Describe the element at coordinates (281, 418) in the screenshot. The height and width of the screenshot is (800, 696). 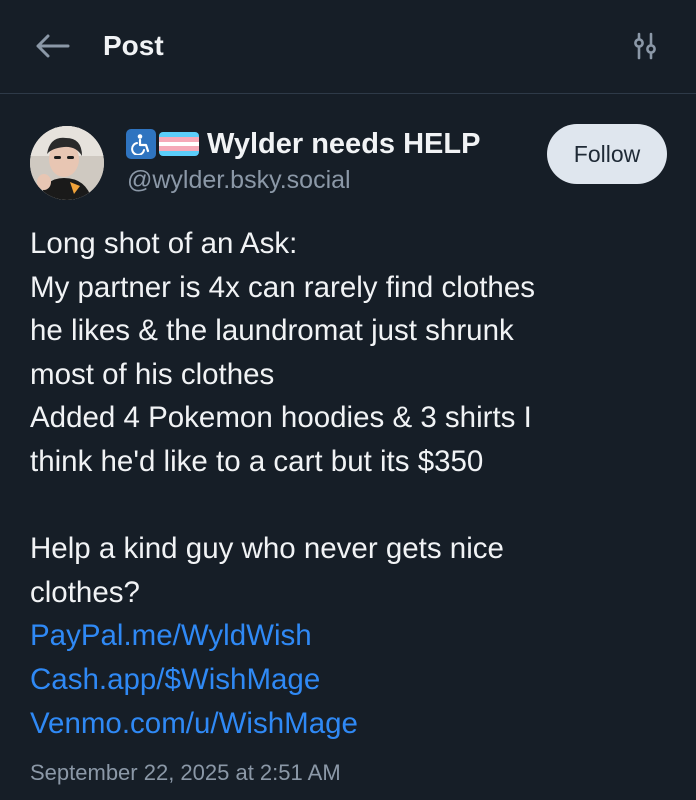
I see `post-text-line: Added 4 Pokemon hoodies & 3 shirts I` at that location.